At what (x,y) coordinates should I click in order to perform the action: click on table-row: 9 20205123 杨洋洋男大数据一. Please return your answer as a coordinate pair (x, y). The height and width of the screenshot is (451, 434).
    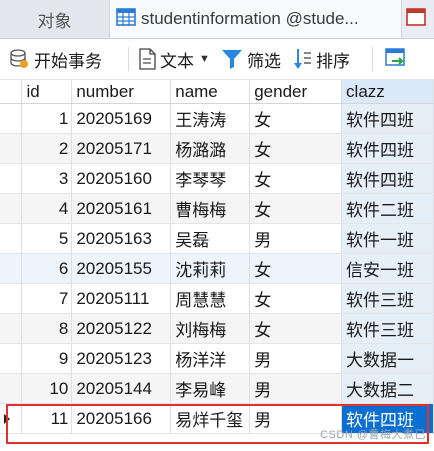
    Looking at the image, I should click on (217, 358).